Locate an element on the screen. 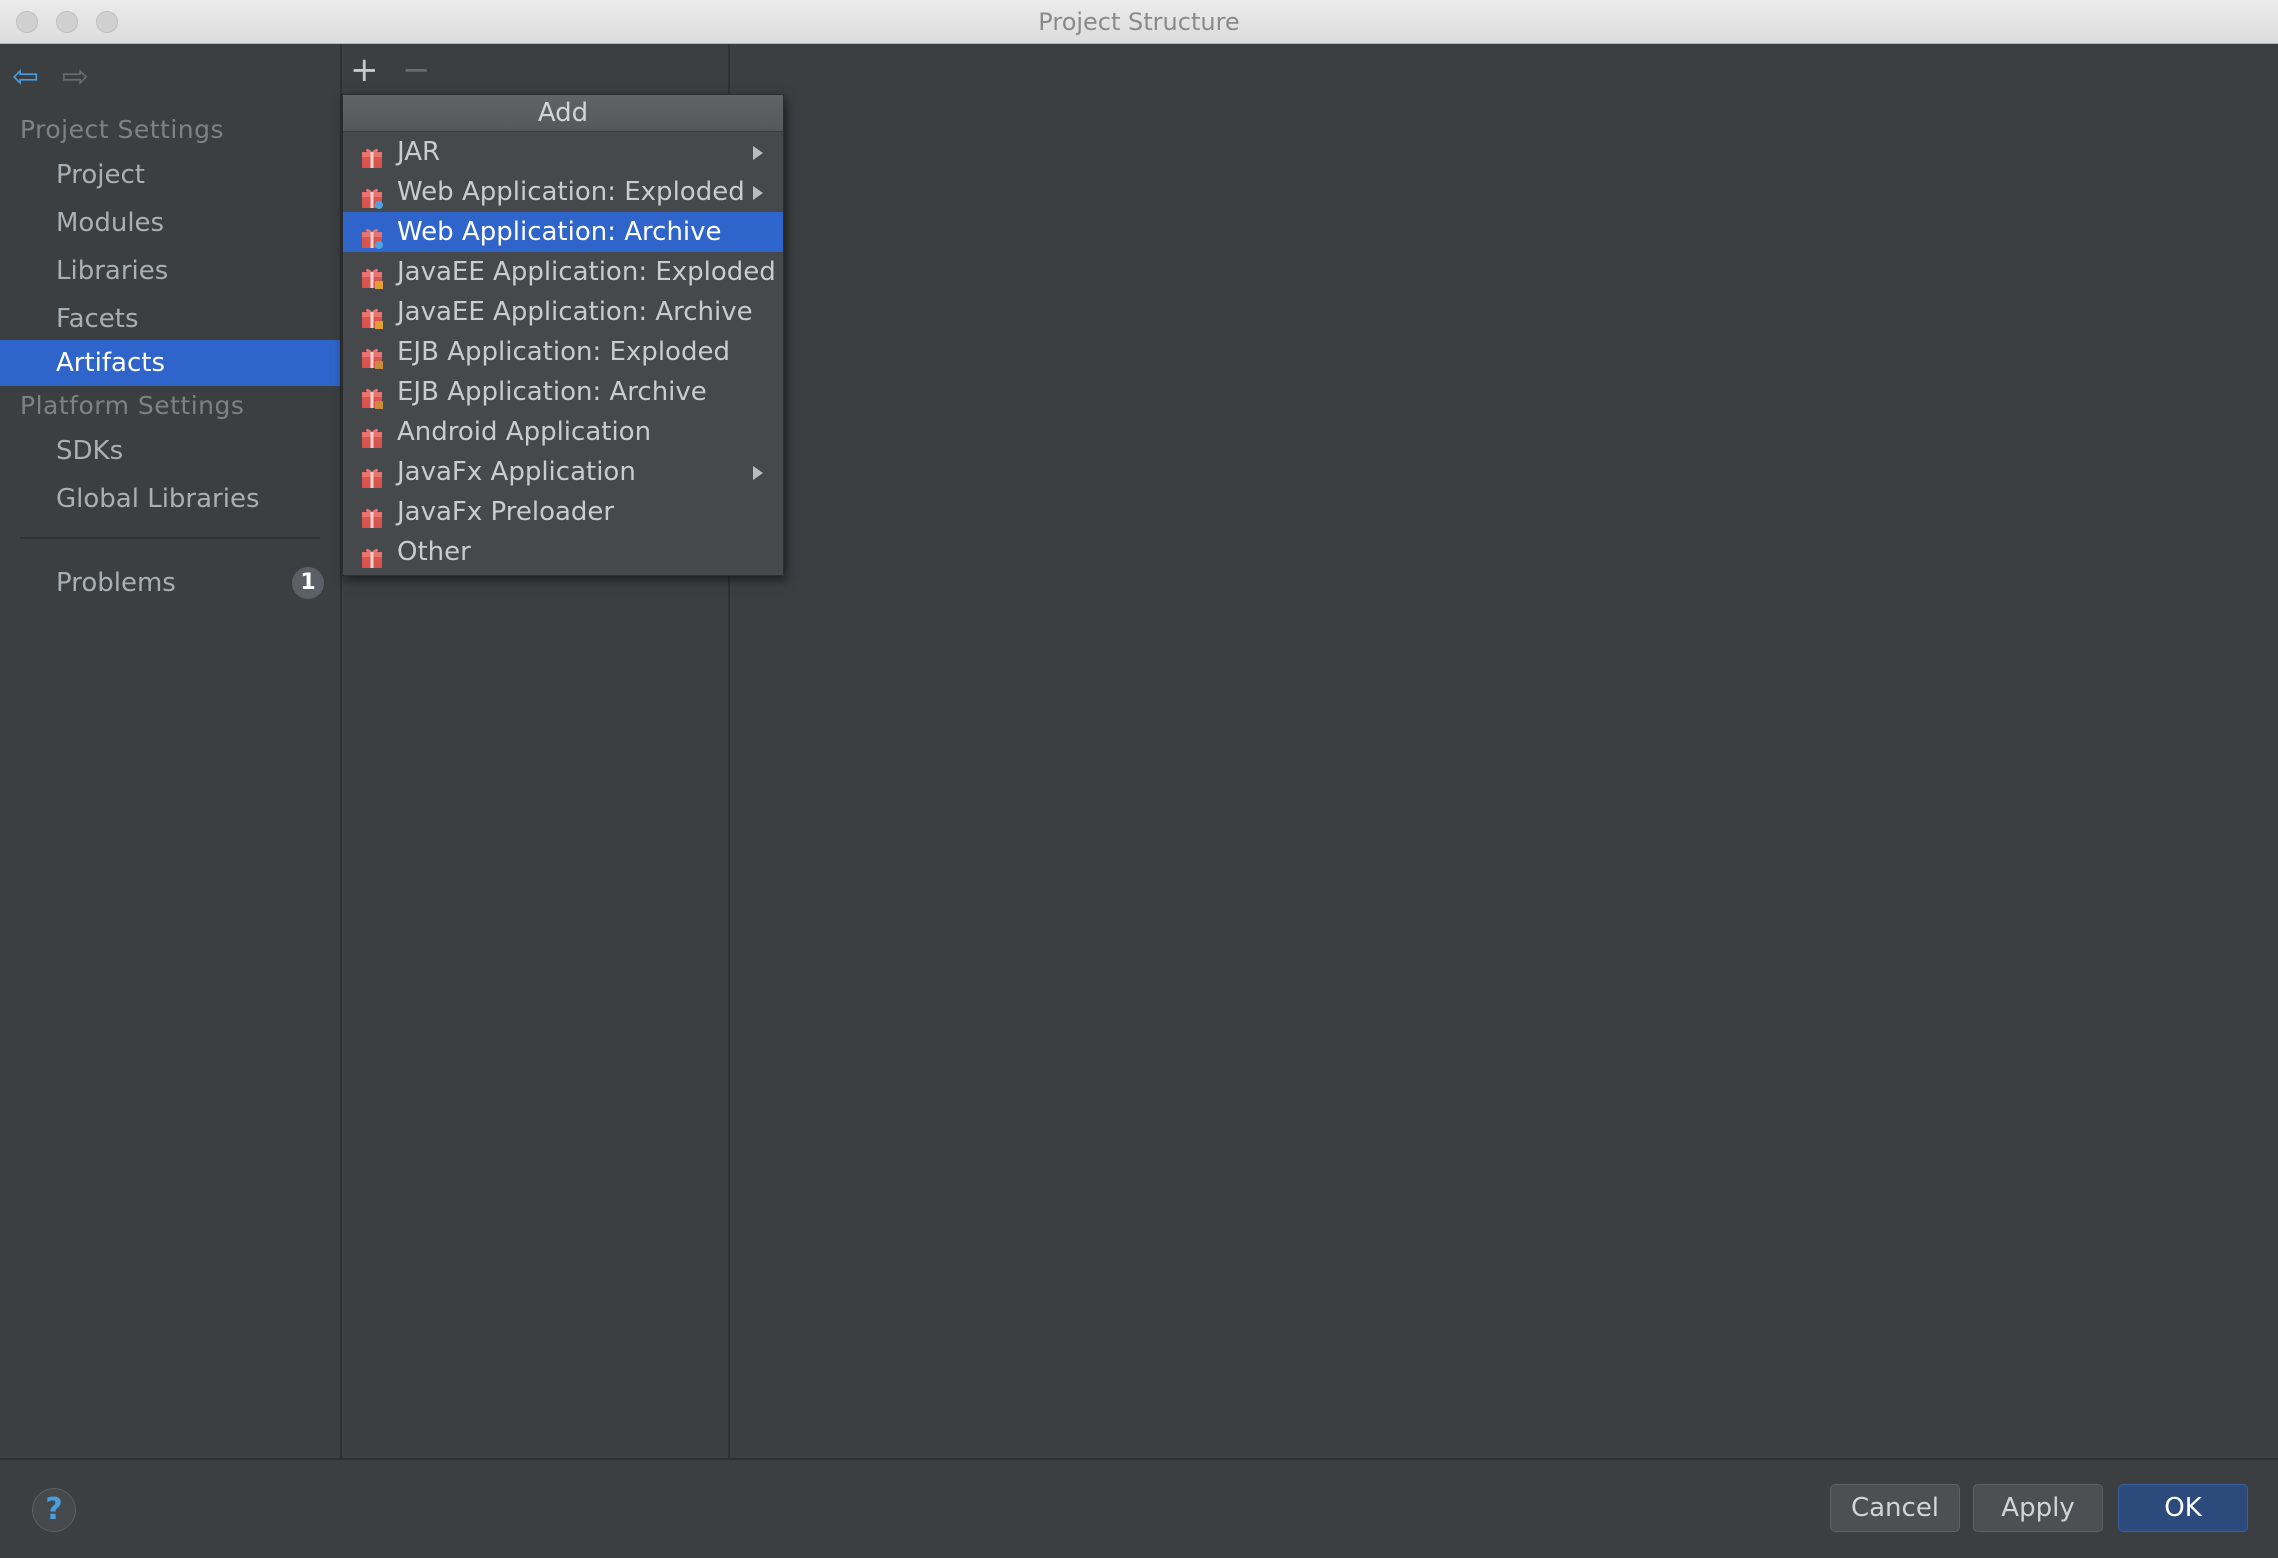  sidebar-item-artifacts: Artifacts is located at coordinates (170, 363).